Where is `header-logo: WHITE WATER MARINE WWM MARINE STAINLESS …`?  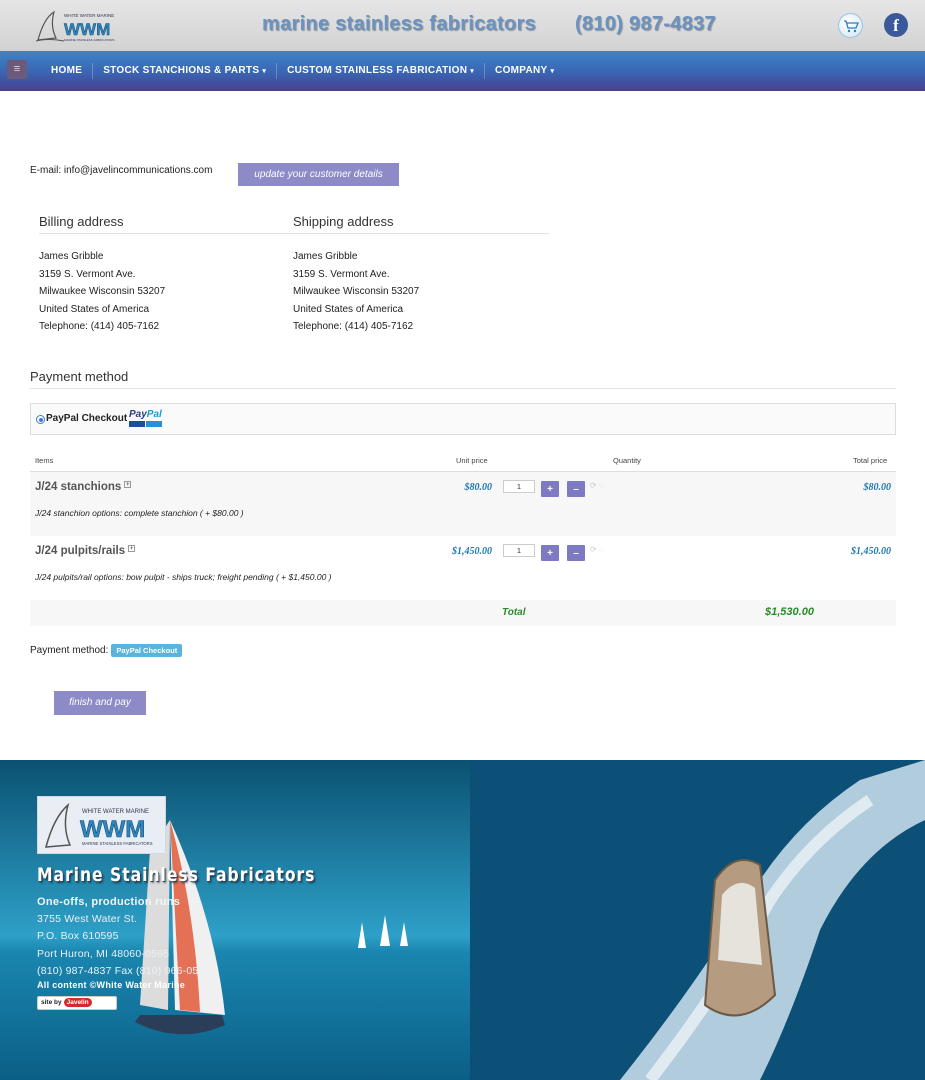
header-logo: WHITE WATER MARINE WWM MARINE STAINLESS … is located at coordinates (80, 26).